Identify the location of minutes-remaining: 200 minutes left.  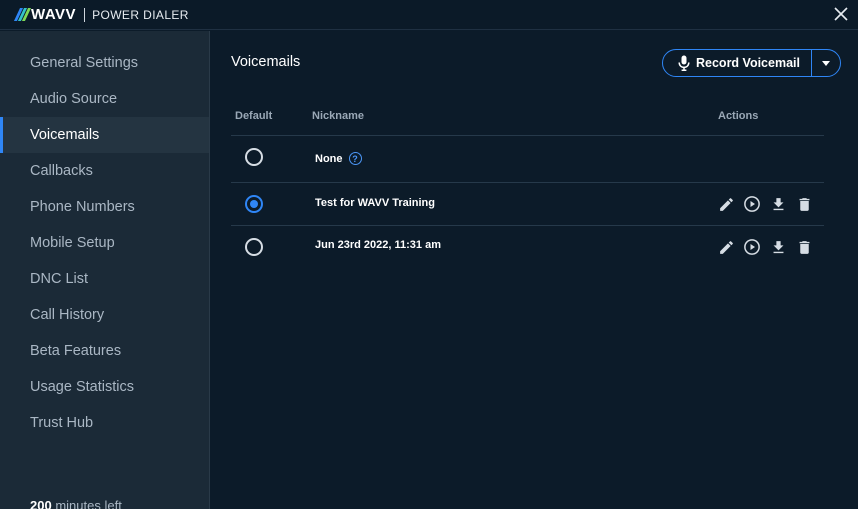
(76, 503).